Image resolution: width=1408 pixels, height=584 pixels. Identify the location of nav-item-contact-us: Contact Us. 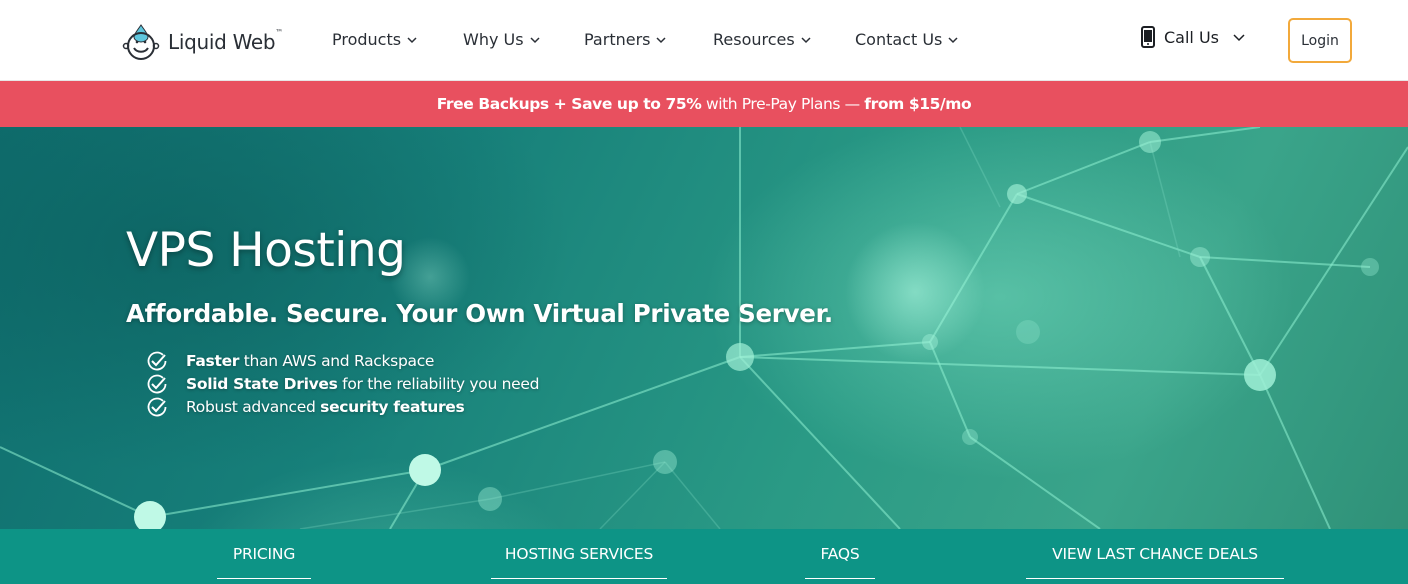
(906, 39).